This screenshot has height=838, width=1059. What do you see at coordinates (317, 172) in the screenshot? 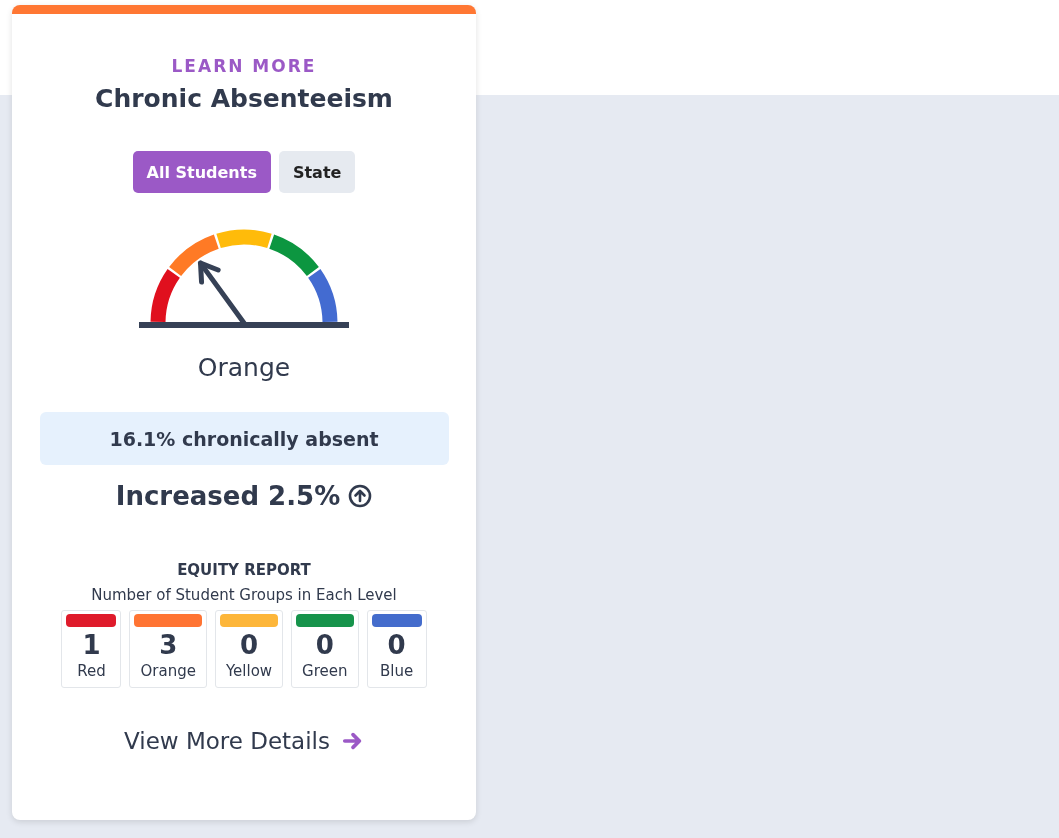
I see `filter-tab: State` at bounding box center [317, 172].